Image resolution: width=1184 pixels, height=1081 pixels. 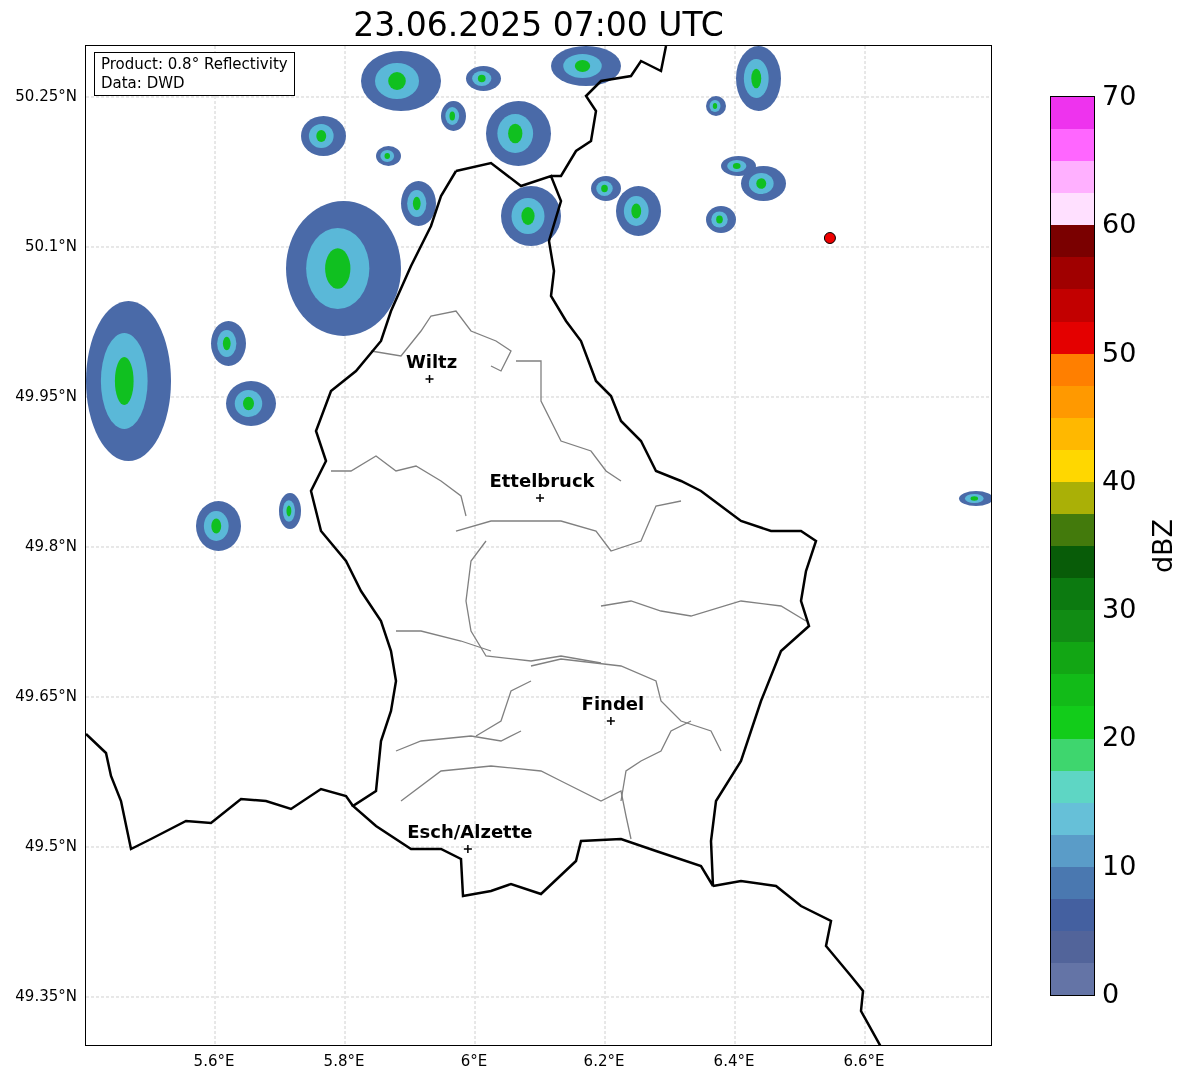 What do you see at coordinates (538, 25) in the screenshot?
I see `chart-title: 23.06.2025 07:00 UTC` at bounding box center [538, 25].